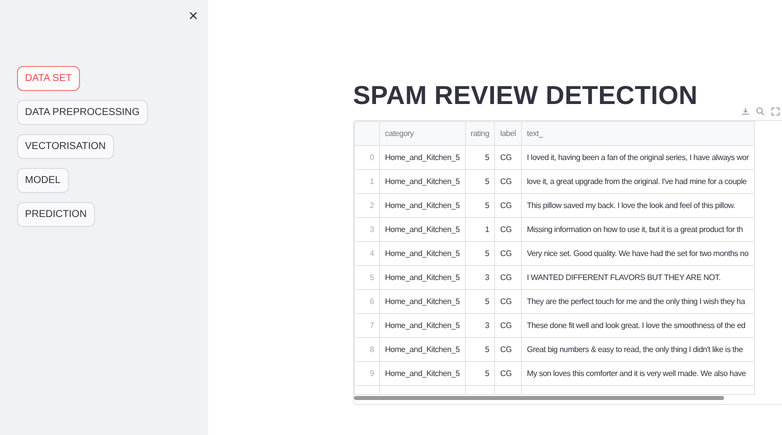 This screenshot has width=782, height=435. What do you see at coordinates (65, 146) in the screenshot?
I see `sidebar-button: VECTORISATION` at bounding box center [65, 146].